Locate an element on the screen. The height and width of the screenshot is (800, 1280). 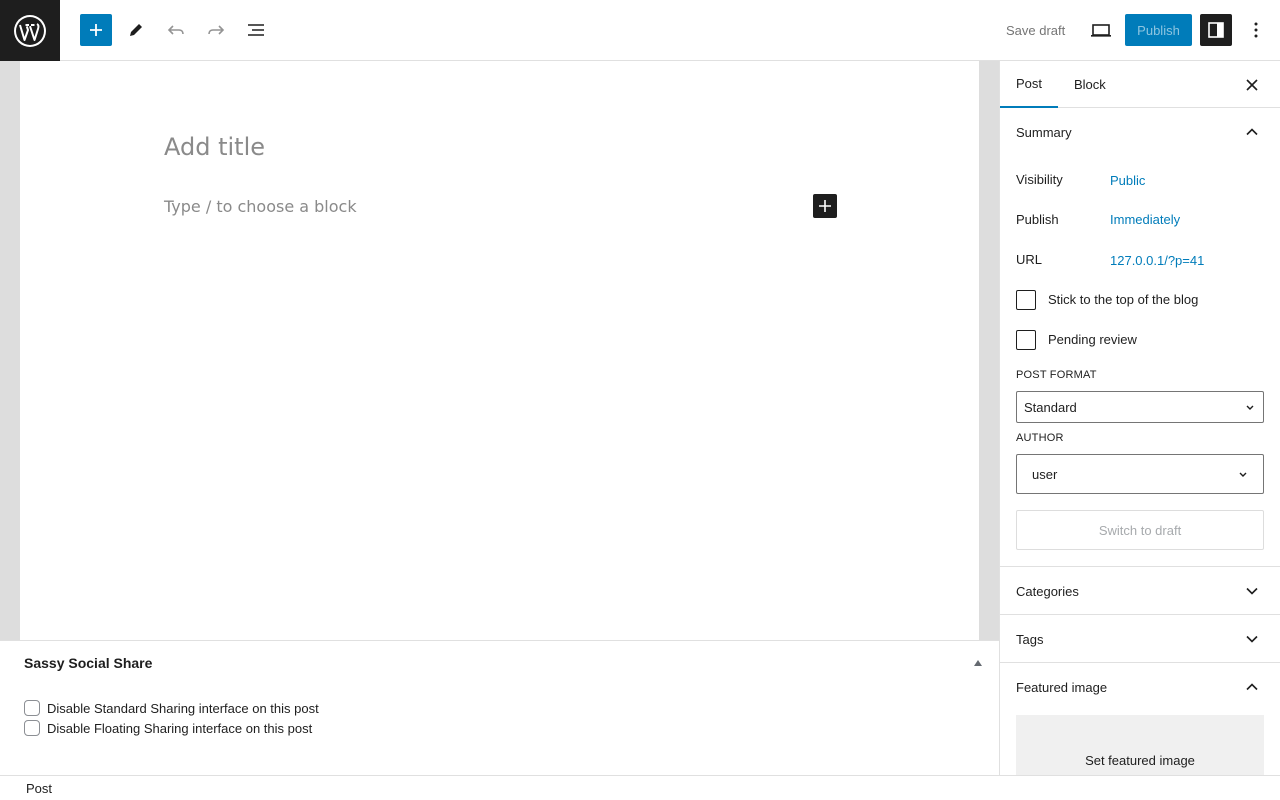
post-title-input: Add title is located at coordinates (214, 147).